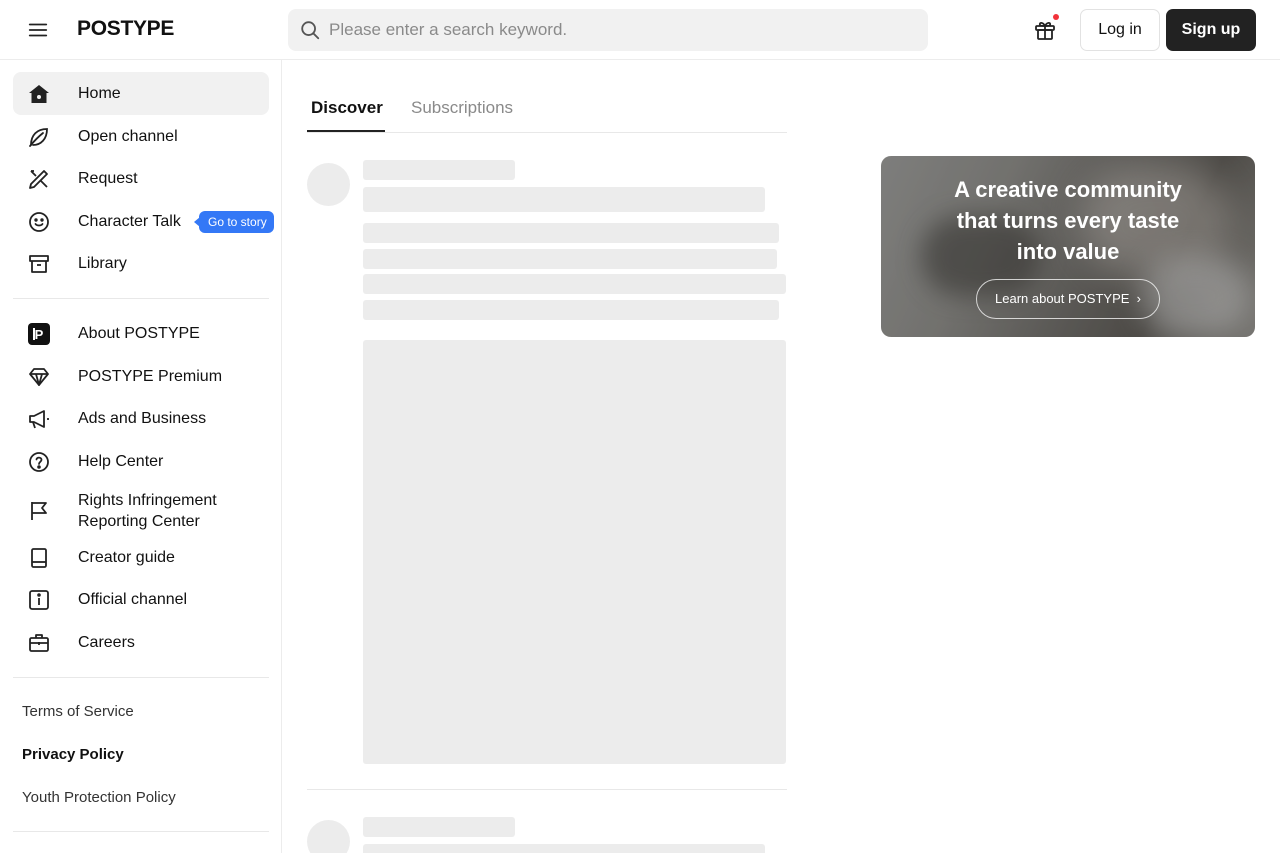 The width and height of the screenshot is (1280, 853). Describe the element at coordinates (39, 137) in the screenshot. I see `leaf-icon` at that location.